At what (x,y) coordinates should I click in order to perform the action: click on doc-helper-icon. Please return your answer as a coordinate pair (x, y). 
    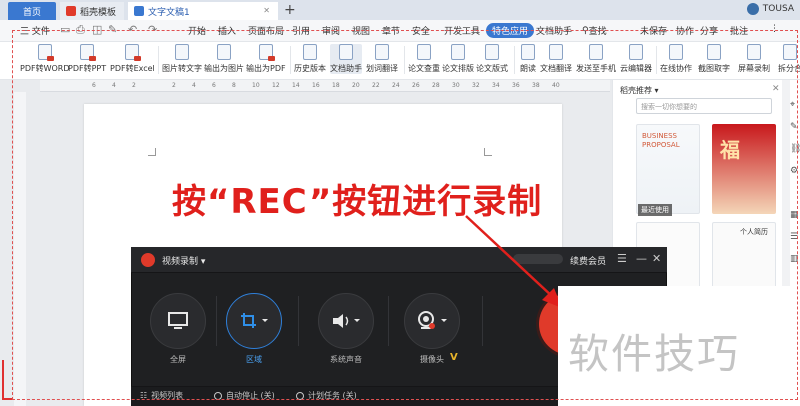
    Looking at the image, I should click on (346, 52).